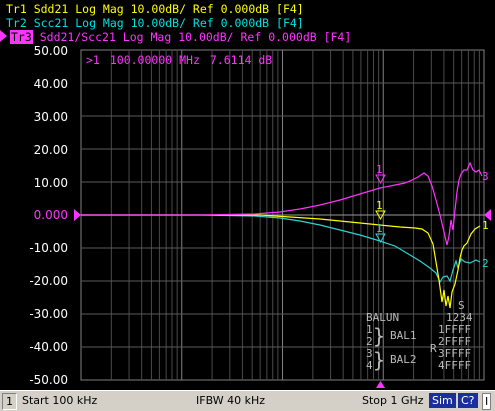 This screenshot has height=411, width=495. I want to click on active-trace-badge: Tr3, so click(21, 37).